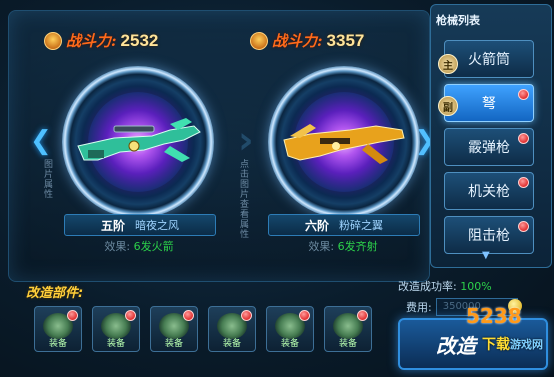  Describe the element at coordinates (448, 106) in the screenshot. I see `secondary-tag-icon: 副` at that location.